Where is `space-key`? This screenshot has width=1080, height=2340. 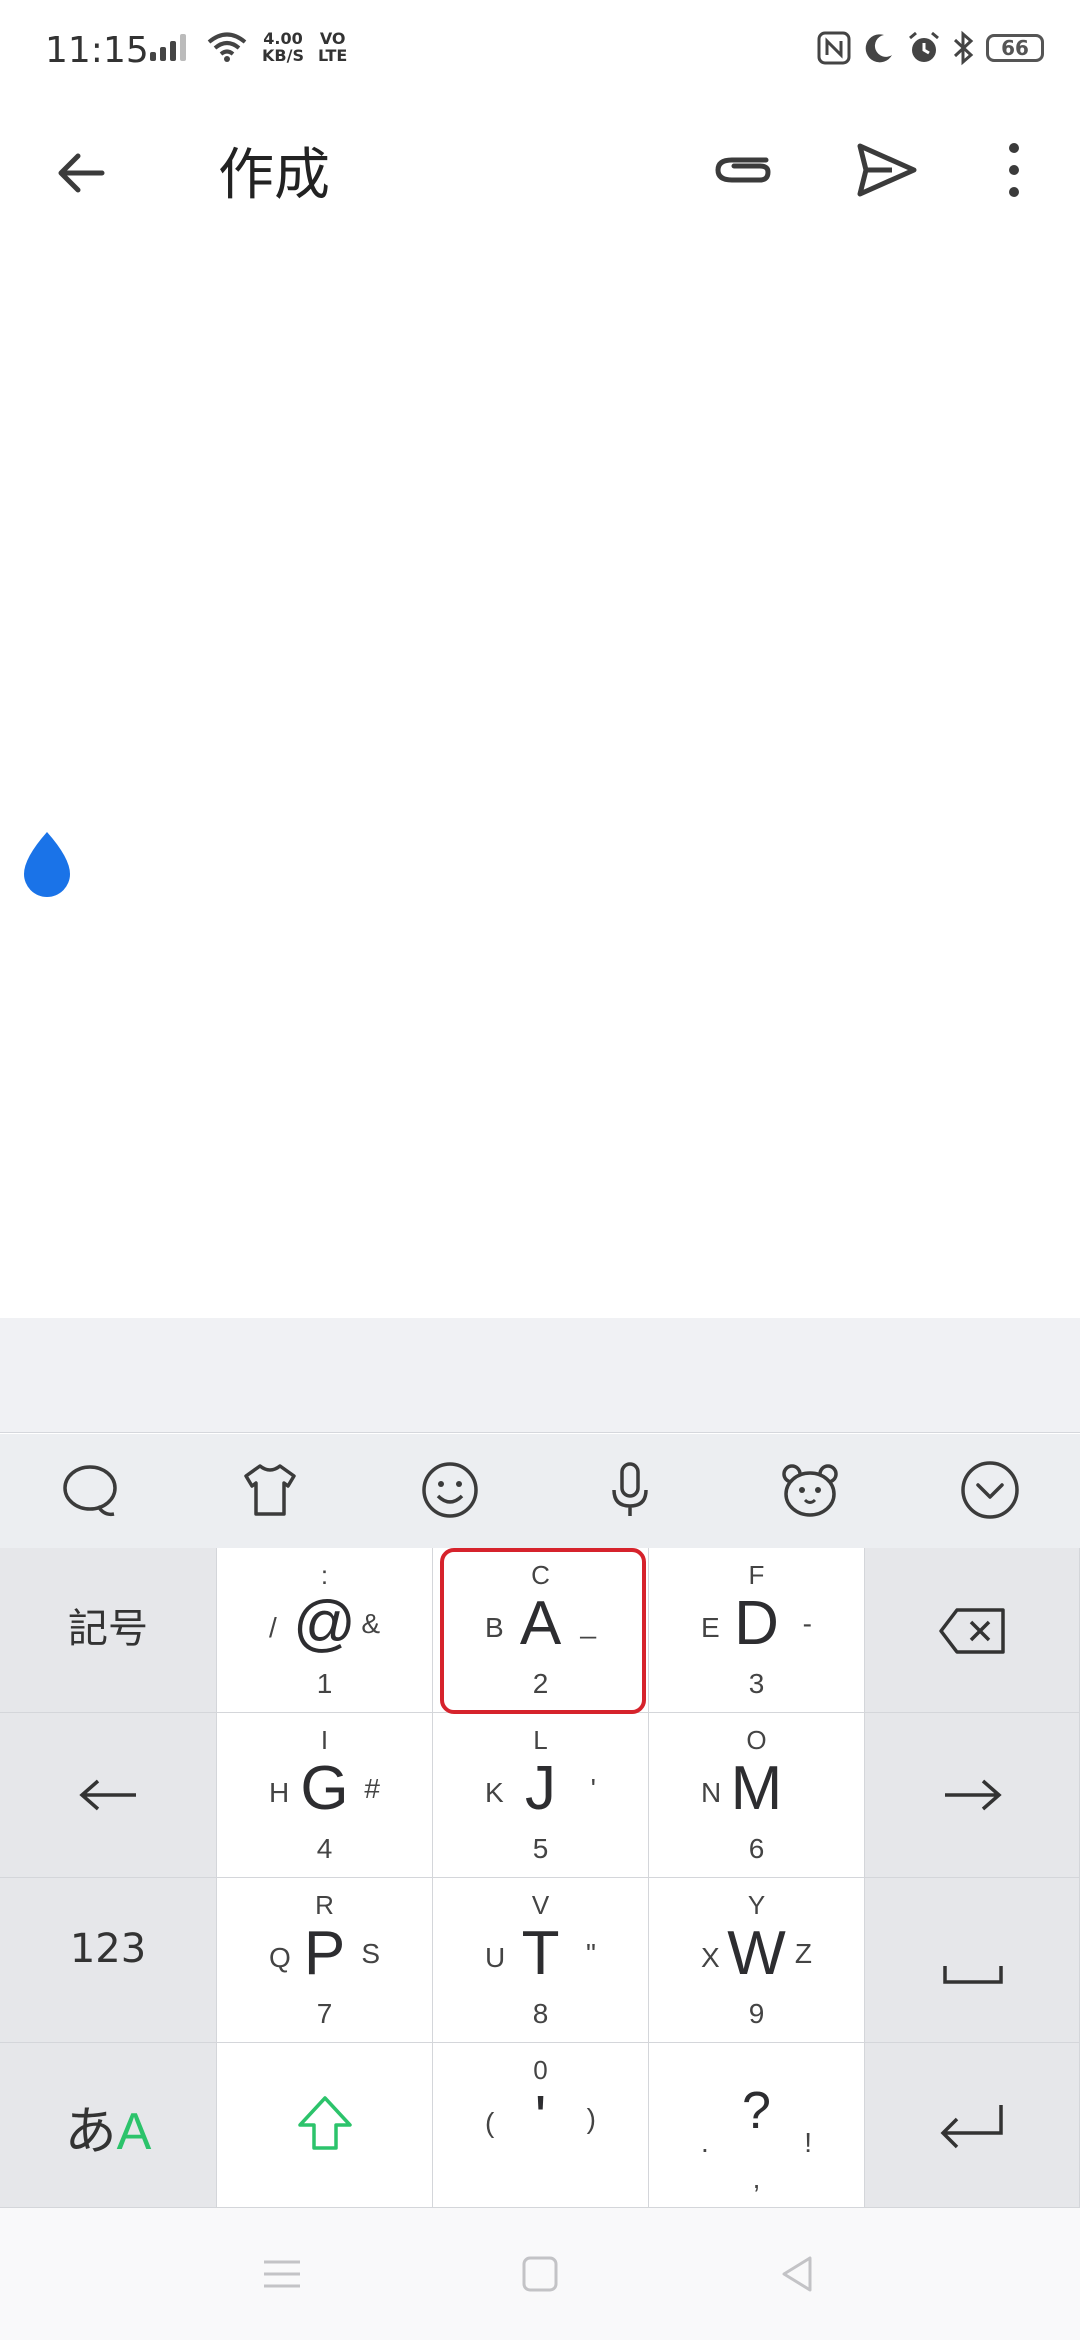
space-key is located at coordinates (972, 1960).